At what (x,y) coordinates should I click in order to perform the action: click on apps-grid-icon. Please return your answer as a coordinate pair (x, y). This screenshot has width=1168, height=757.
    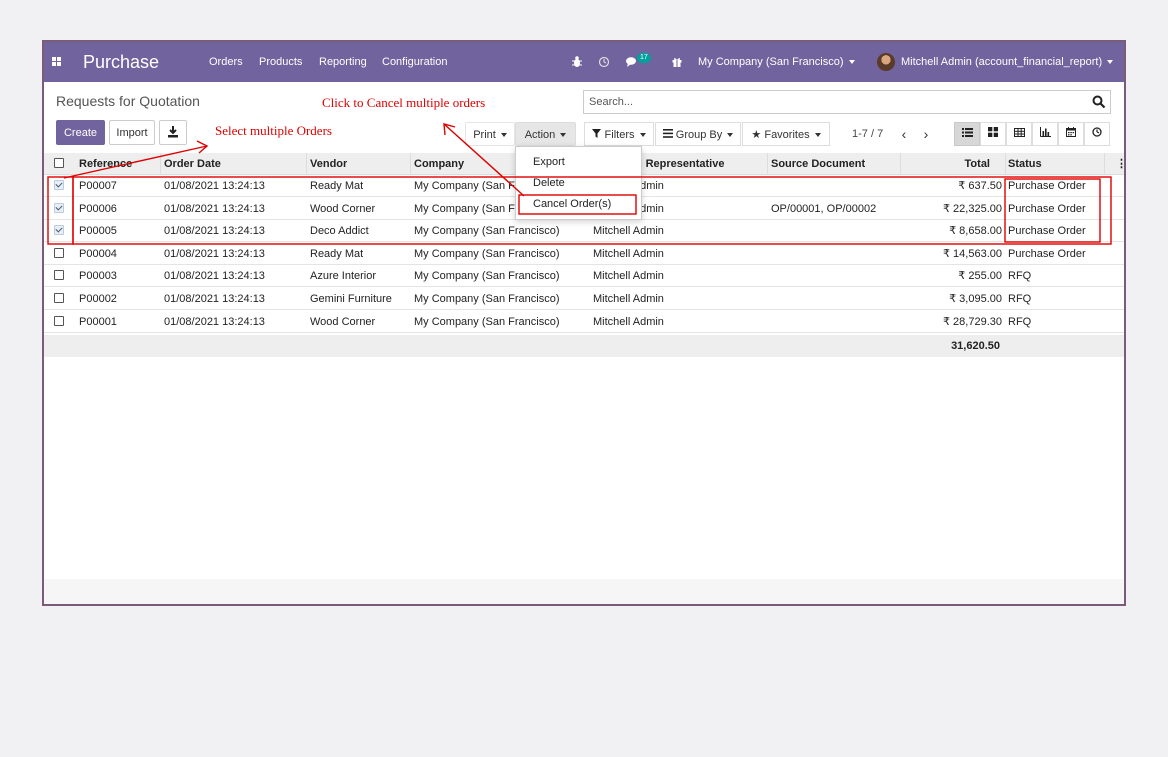
    Looking at the image, I should click on (57, 62).